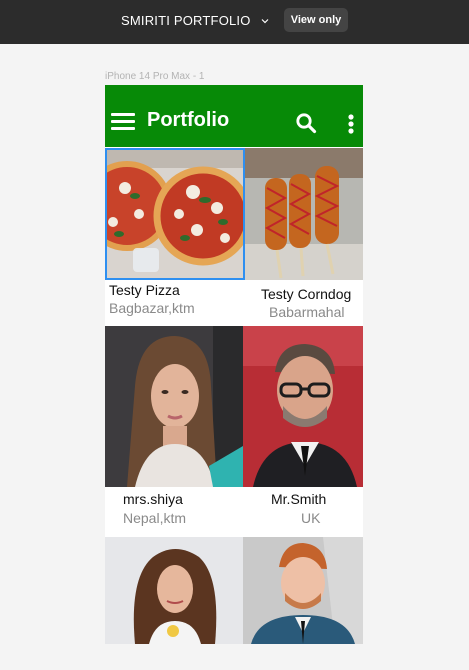 This screenshot has width=469, height=670. What do you see at coordinates (174, 406) in the screenshot?
I see `woman-portrait-photo` at bounding box center [174, 406].